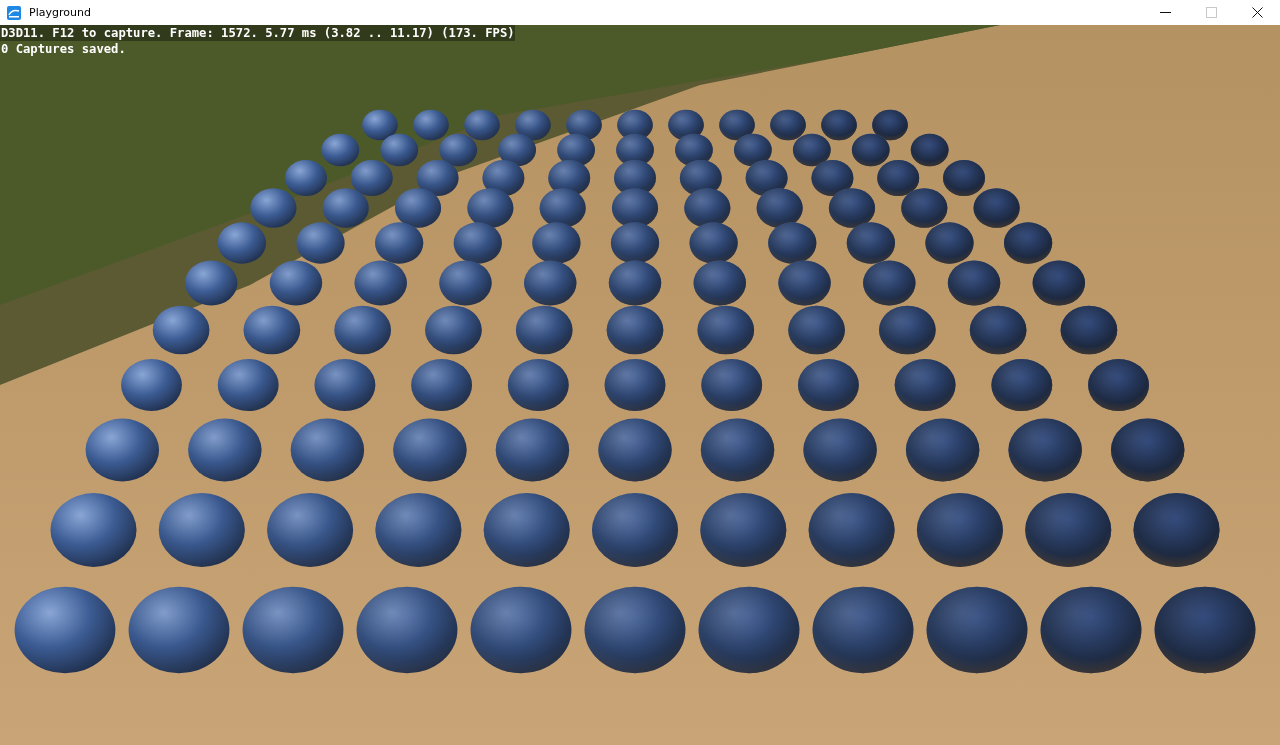  What do you see at coordinates (1211, 12) in the screenshot?
I see `maximize-icon` at bounding box center [1211, 12].